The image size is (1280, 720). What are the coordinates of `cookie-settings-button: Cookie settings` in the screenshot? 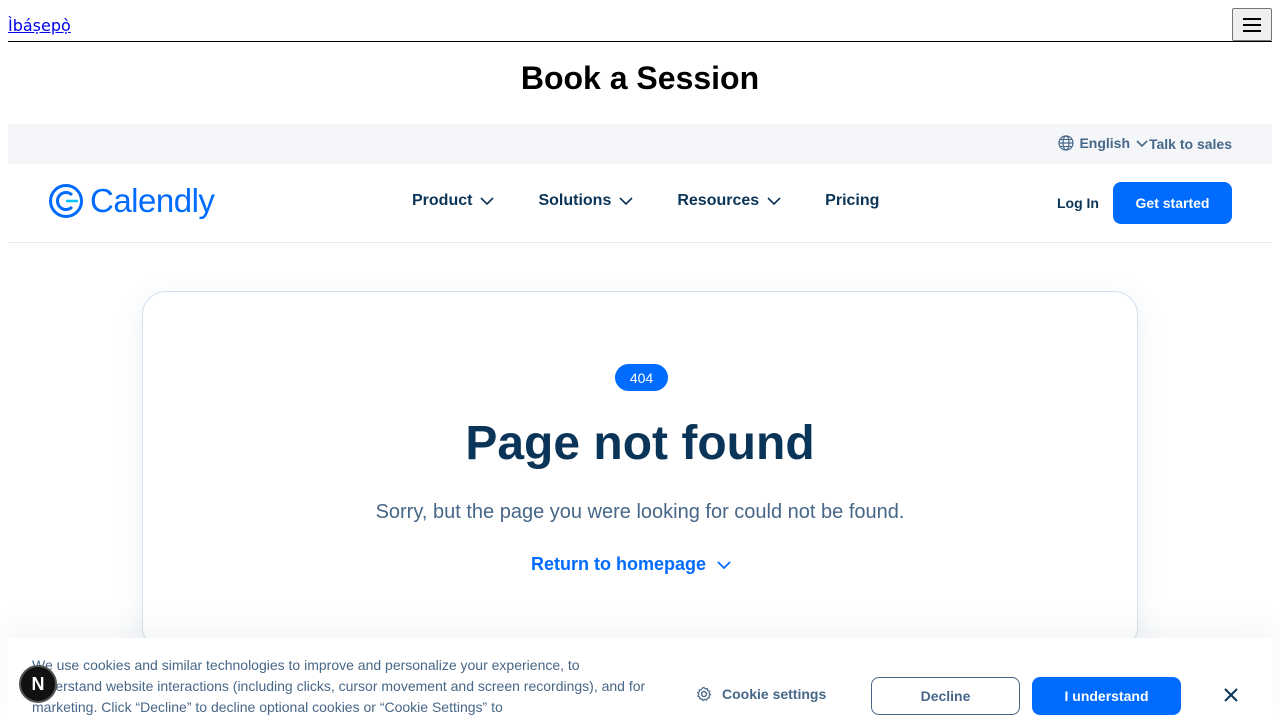 It's located at (761, 694).